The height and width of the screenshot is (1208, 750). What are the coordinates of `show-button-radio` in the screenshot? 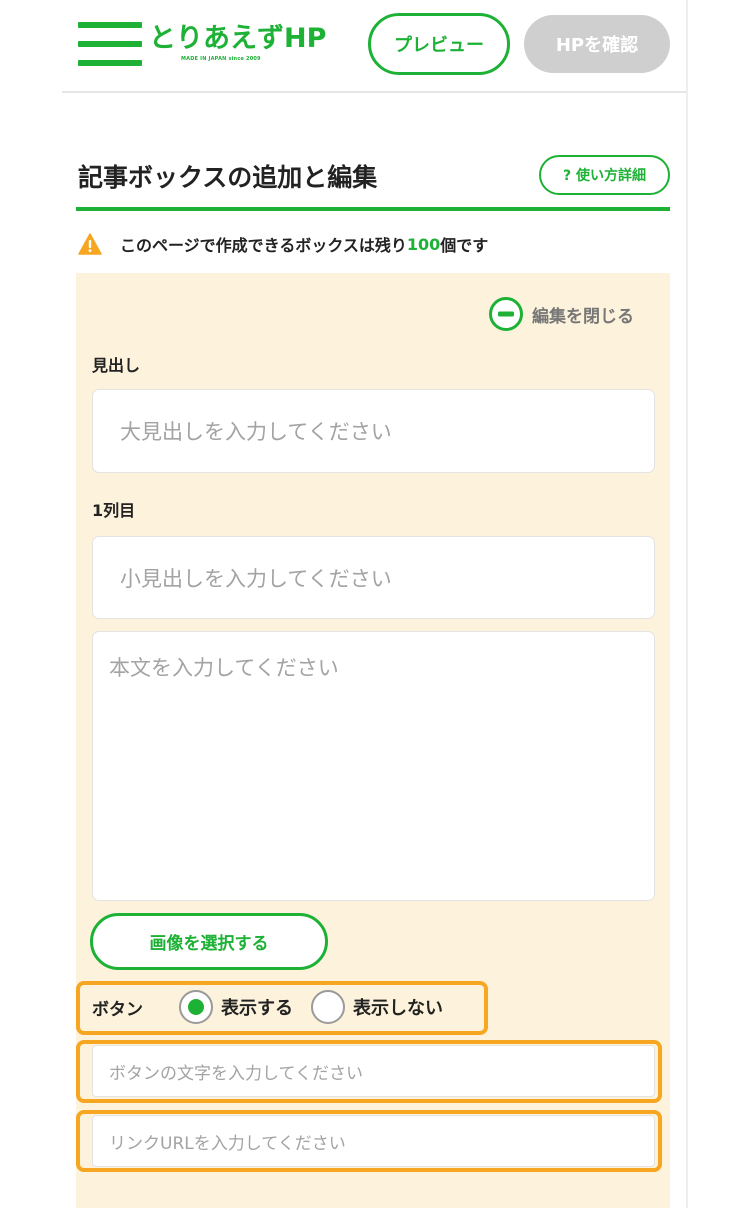 It's located at (196, 1007).